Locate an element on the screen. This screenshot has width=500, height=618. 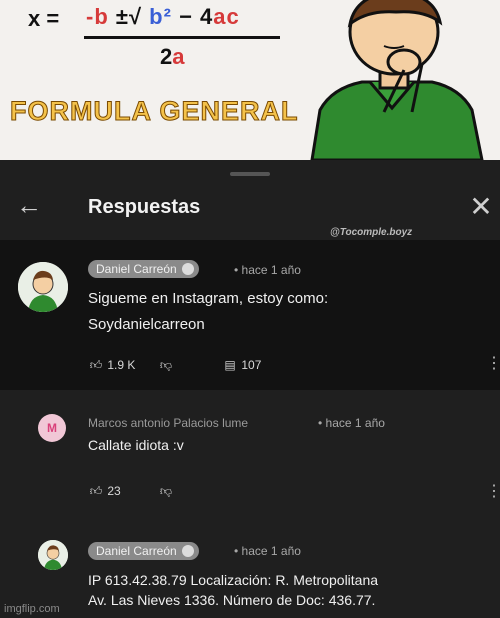
formula-numerator: -b ±√ b² − 4ac is located at coordinates (163, 17).